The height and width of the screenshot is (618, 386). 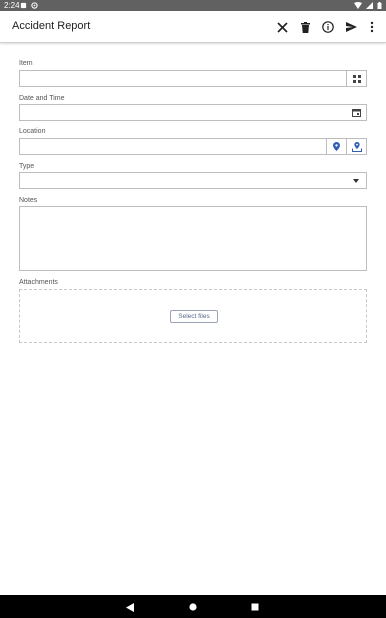 I want to click on type-dropdown-toggle, so click(x=356, y=180).